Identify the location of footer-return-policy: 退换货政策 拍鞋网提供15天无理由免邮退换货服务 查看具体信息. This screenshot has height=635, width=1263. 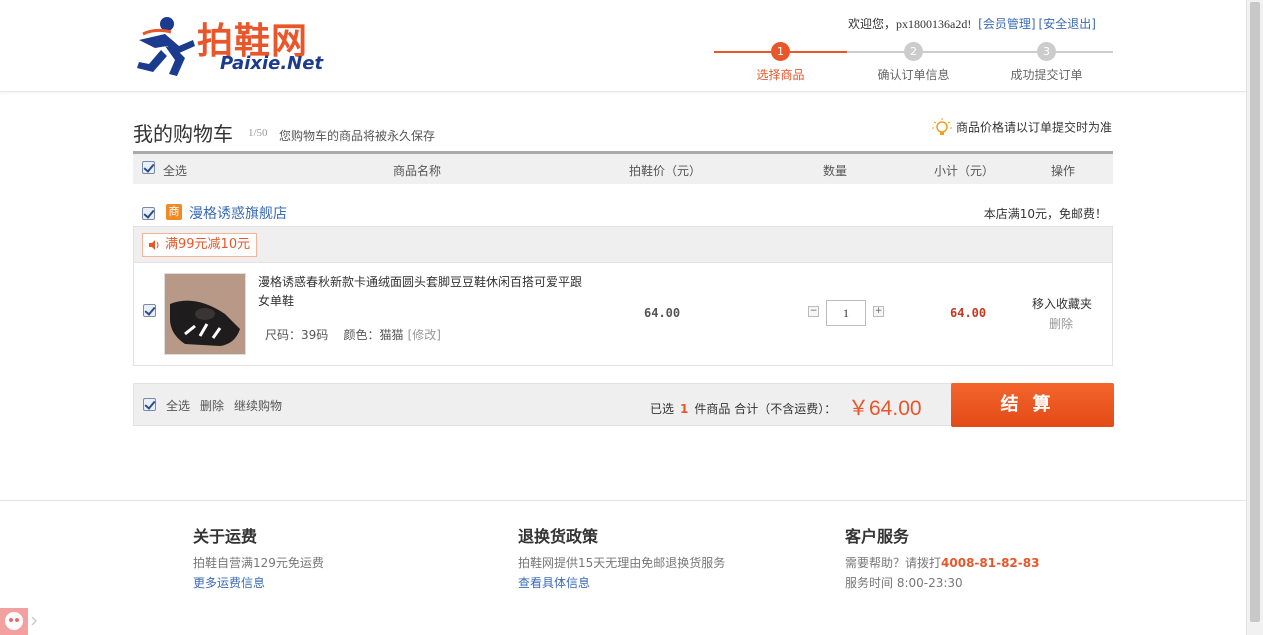
(621, 558).